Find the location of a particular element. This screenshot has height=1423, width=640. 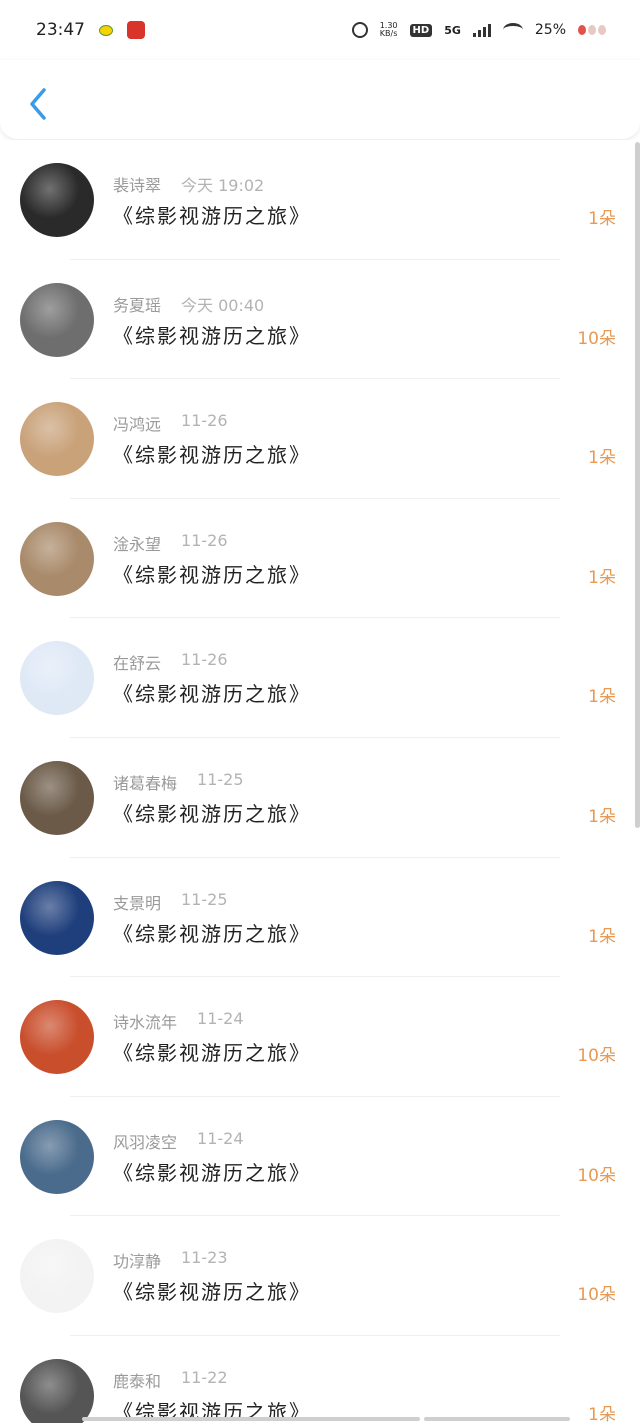

item-meta: 务夏瑶 今天 00:40 is located at coordinates (188, 304).